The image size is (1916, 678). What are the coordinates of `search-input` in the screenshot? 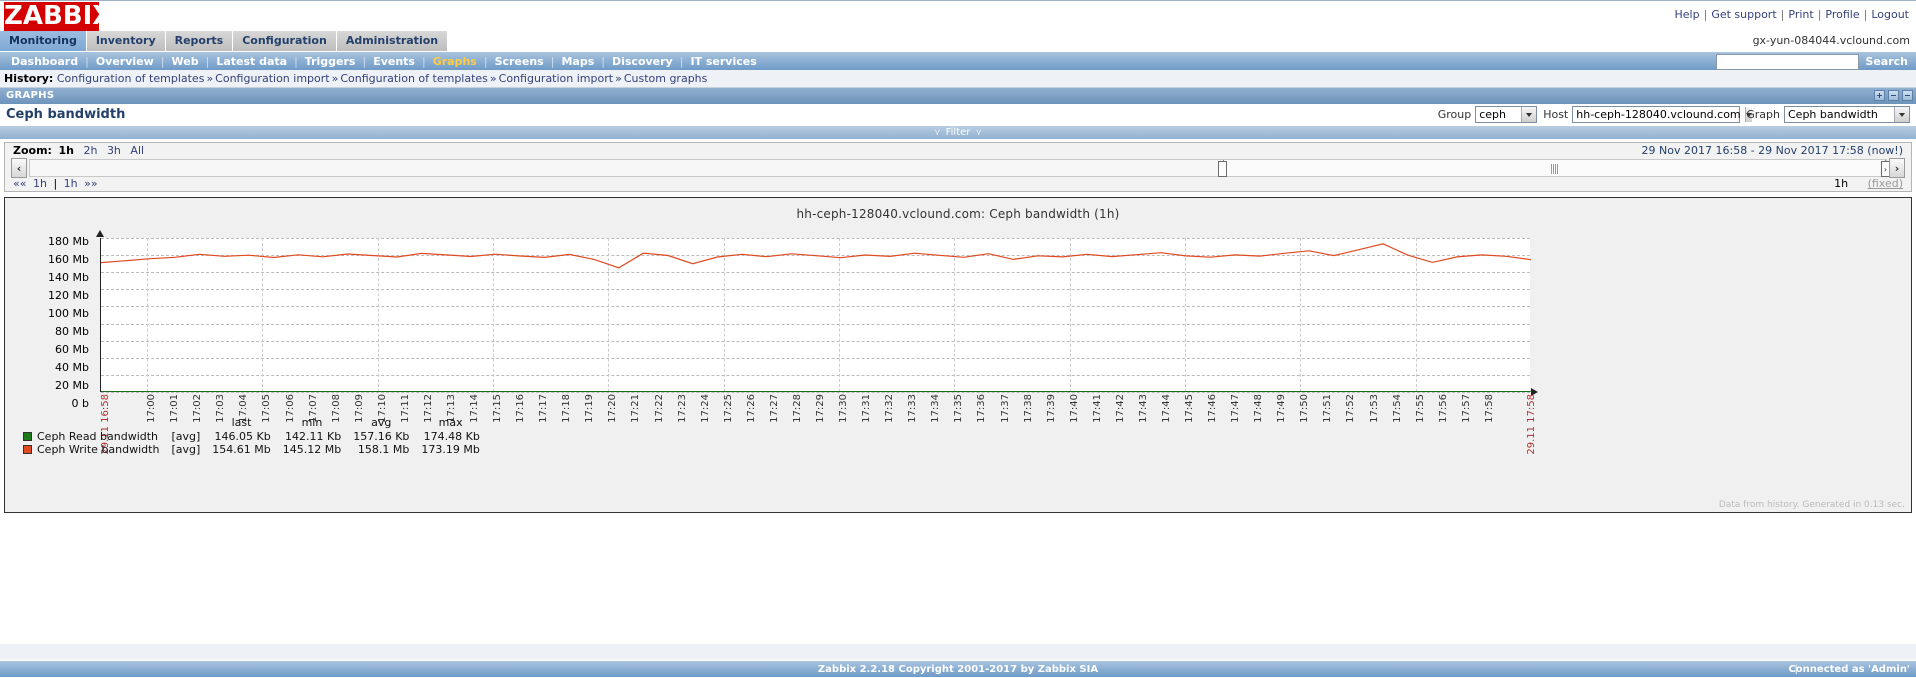 It's located at (1787, 62).